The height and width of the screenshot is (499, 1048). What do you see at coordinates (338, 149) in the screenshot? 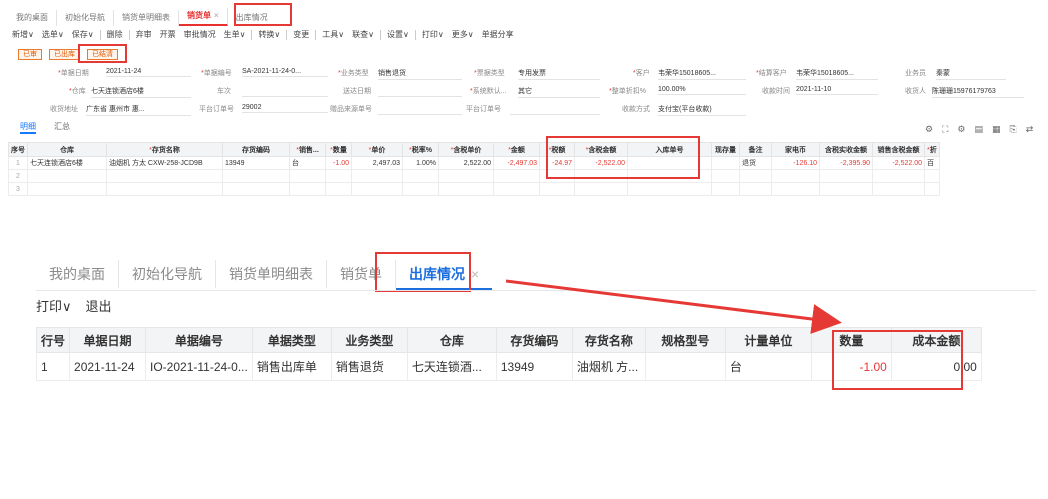
I see `column-header: *数量` at bounding box center [338, 149].